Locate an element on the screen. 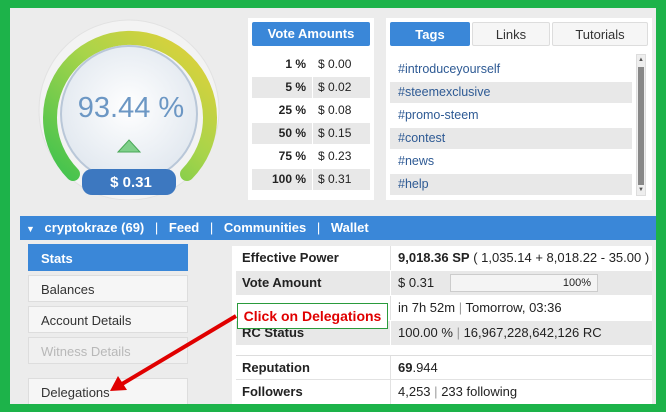 Image resolution: width=666 pixels, height=412 pixels. vote-percent: 5 % is located at coordinates (295, 87).